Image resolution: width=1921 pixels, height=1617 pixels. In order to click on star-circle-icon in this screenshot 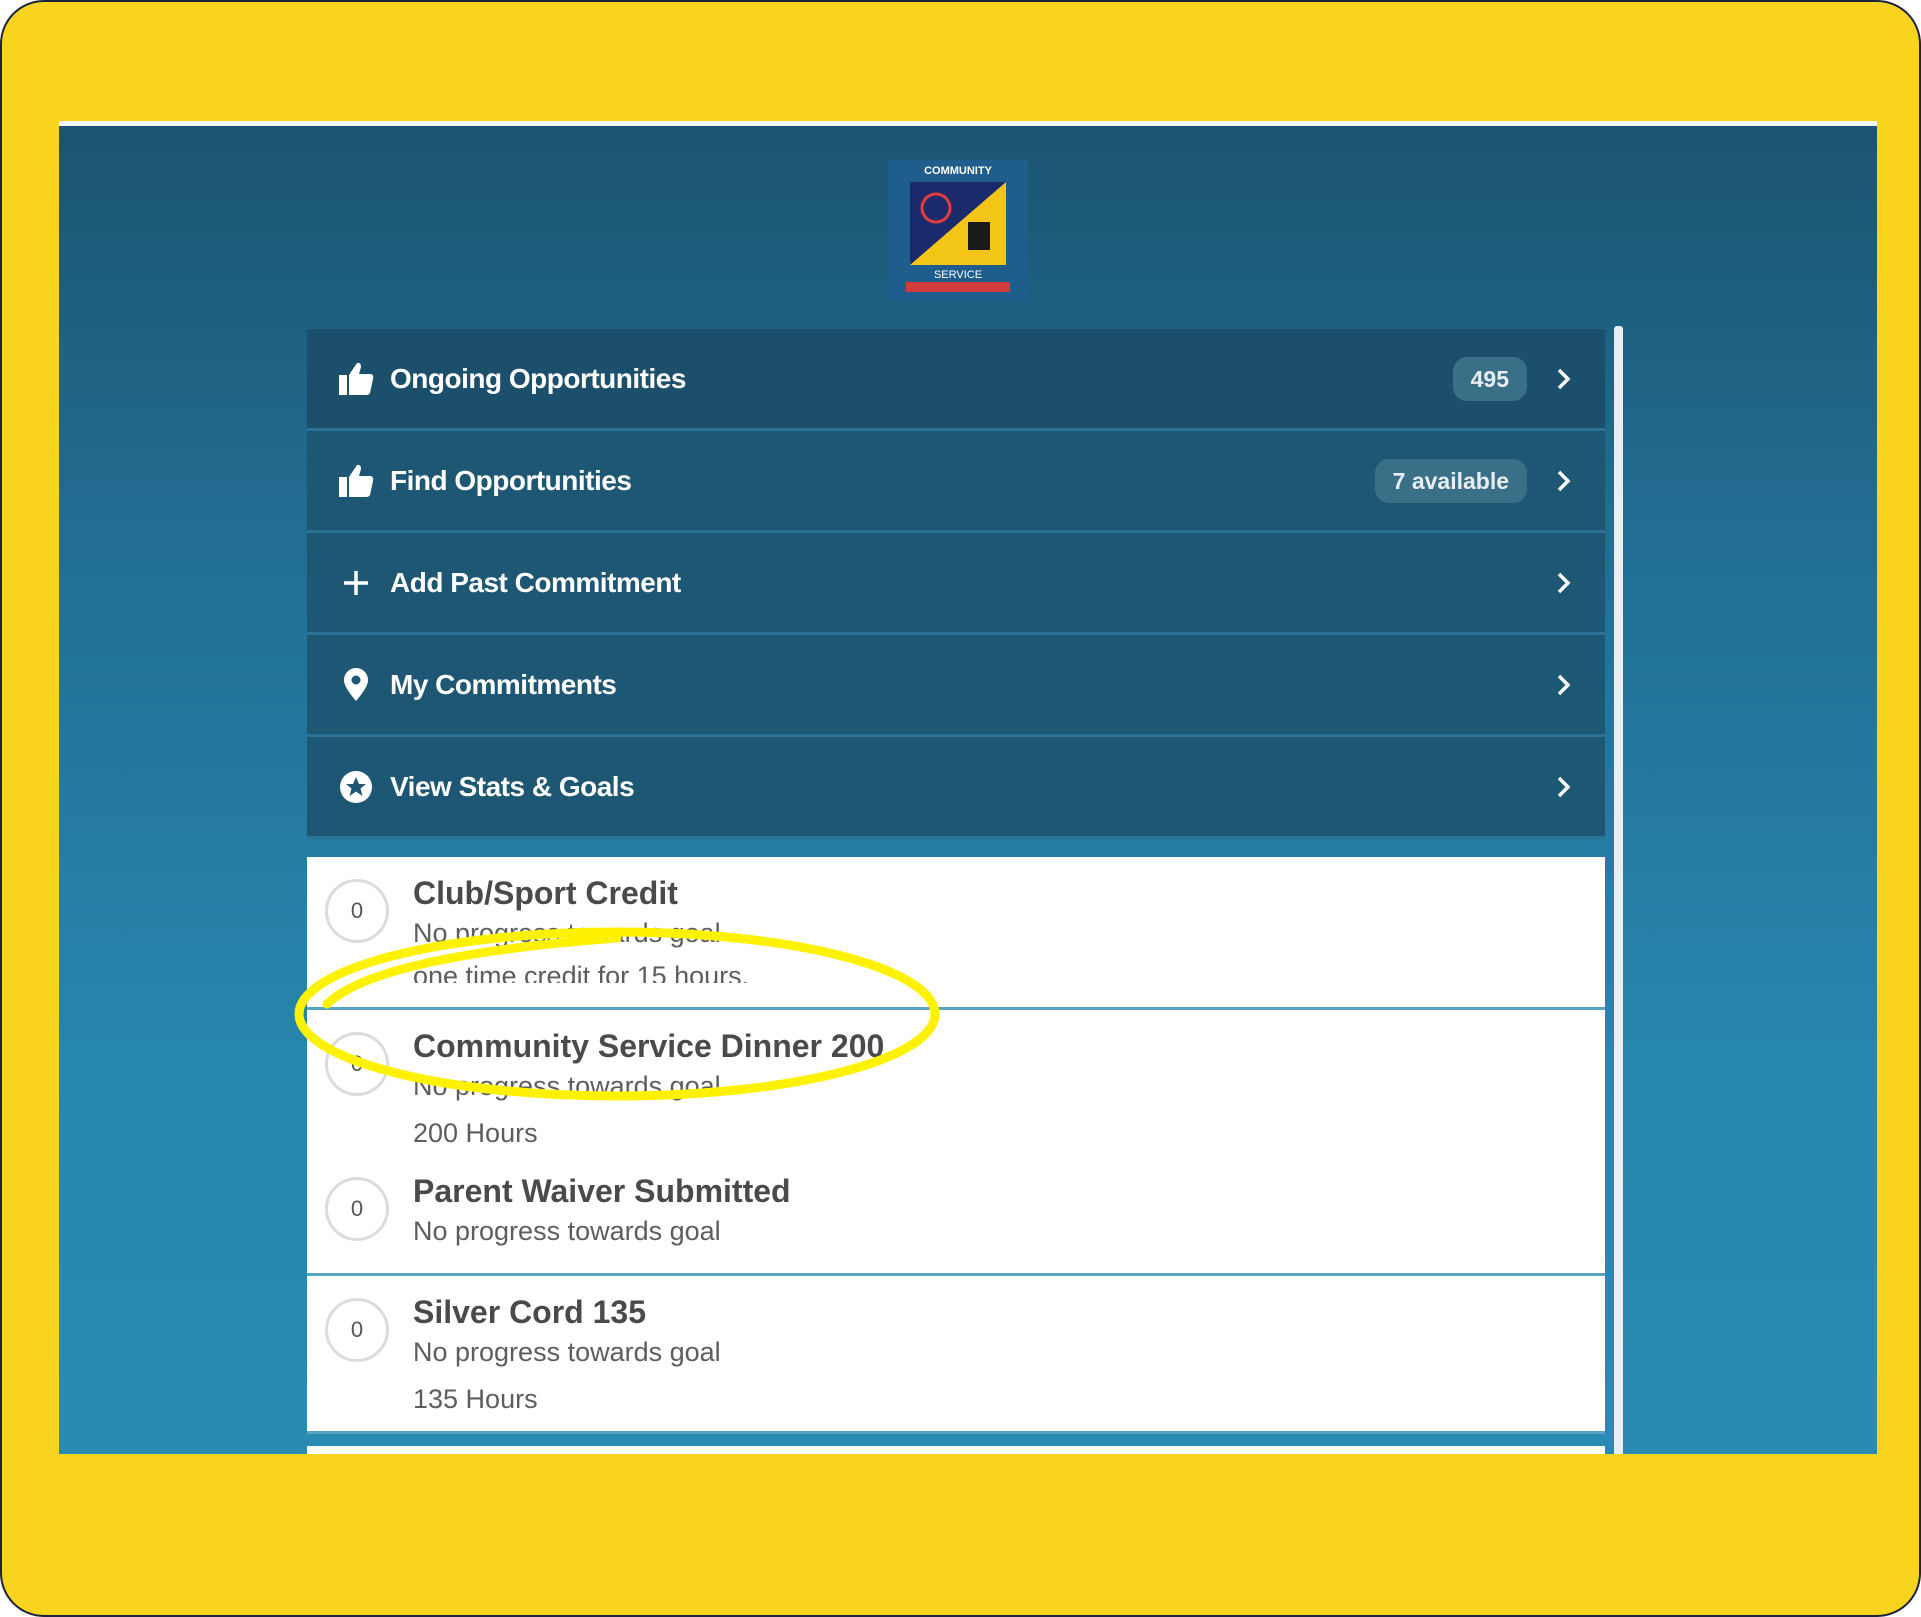, I will do `click(356, 787)`.